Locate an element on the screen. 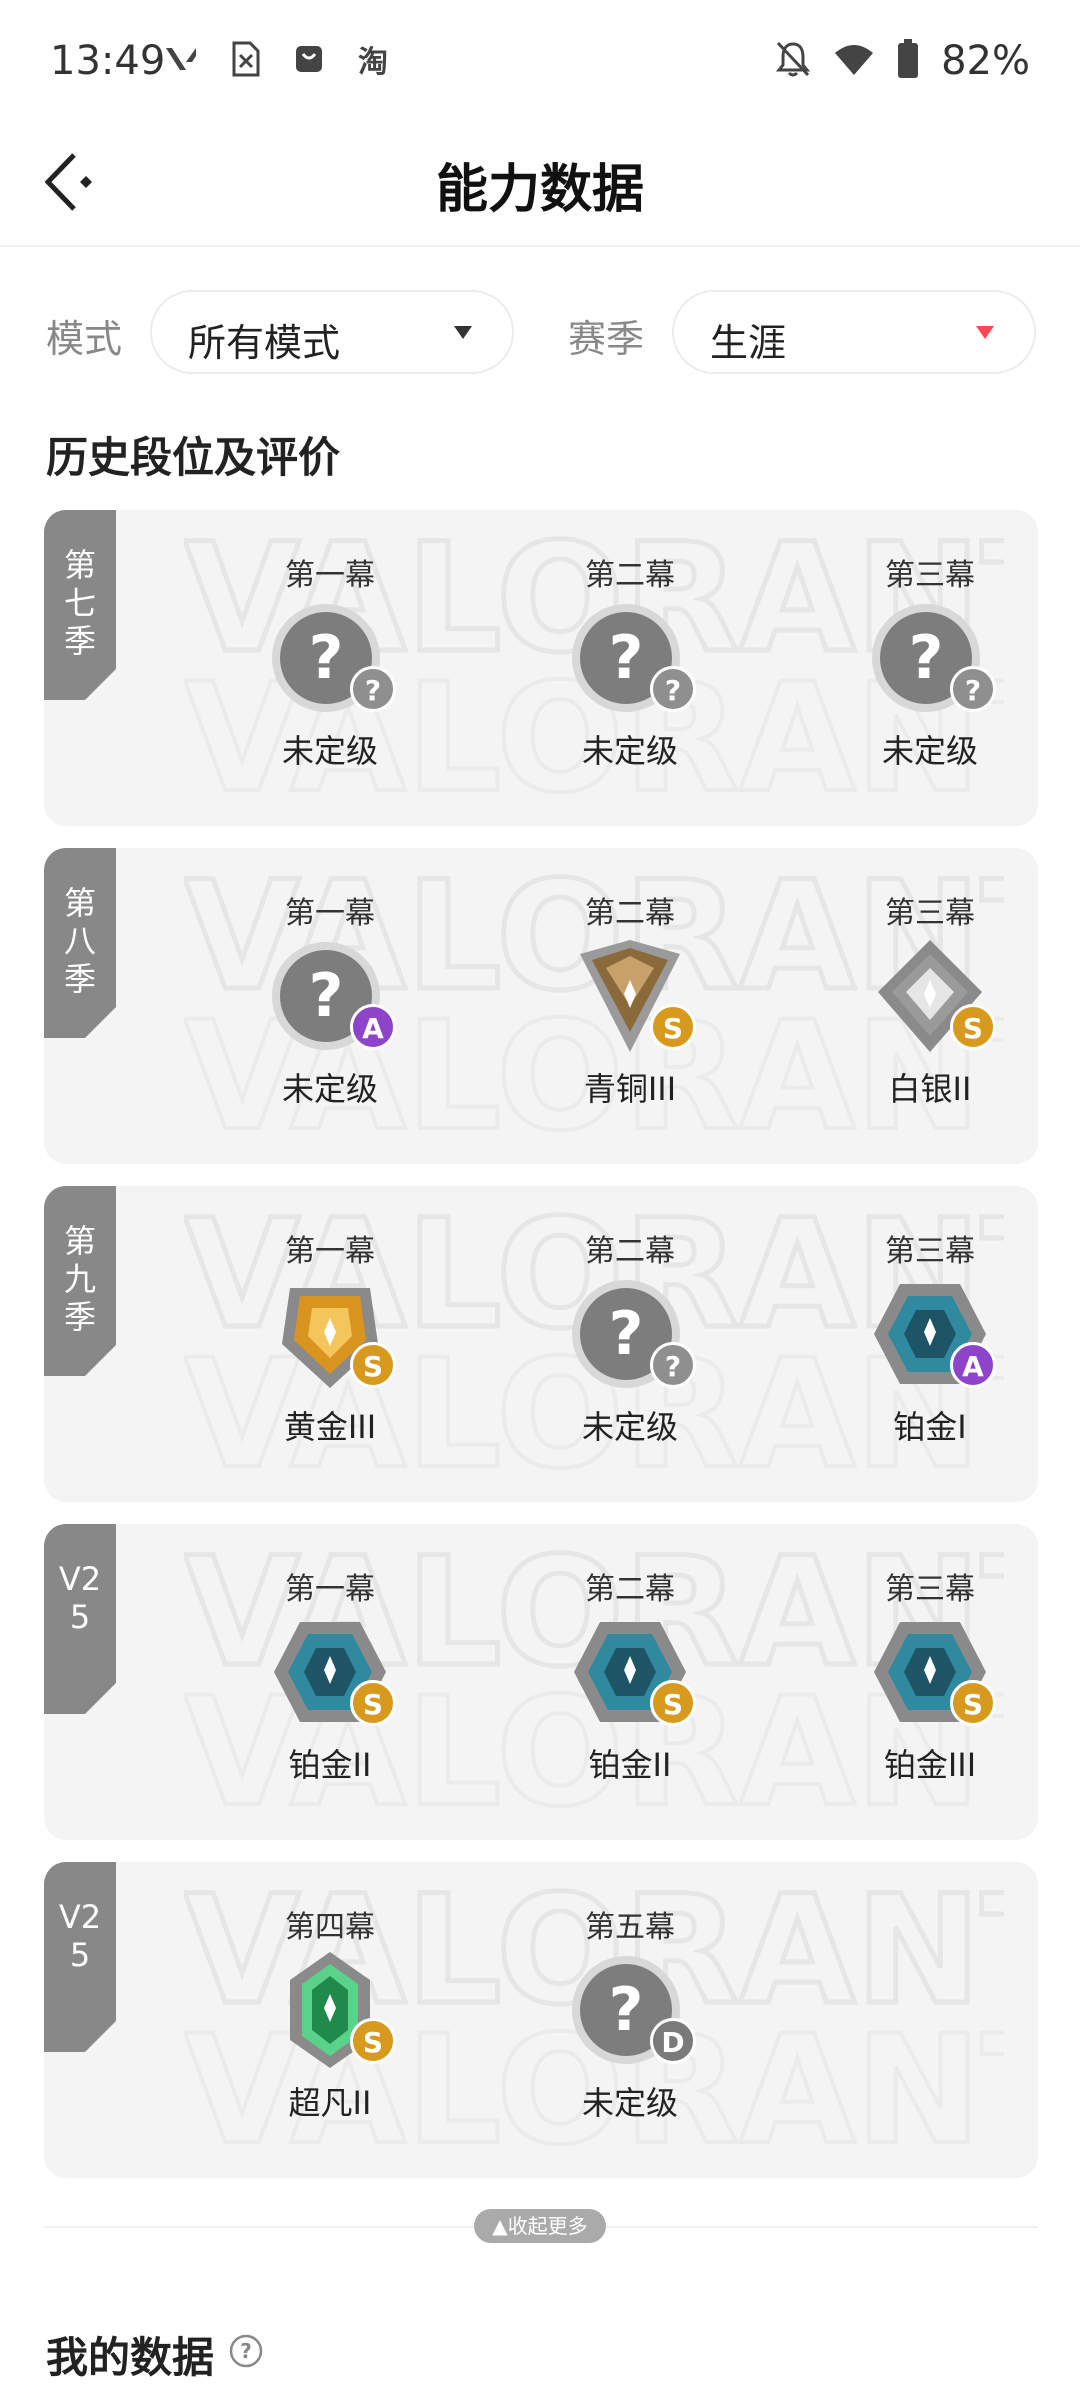 The image size is (1080, 2400). act-item: 第三幕 S 铂金III is located at coordinates (930, 1675).